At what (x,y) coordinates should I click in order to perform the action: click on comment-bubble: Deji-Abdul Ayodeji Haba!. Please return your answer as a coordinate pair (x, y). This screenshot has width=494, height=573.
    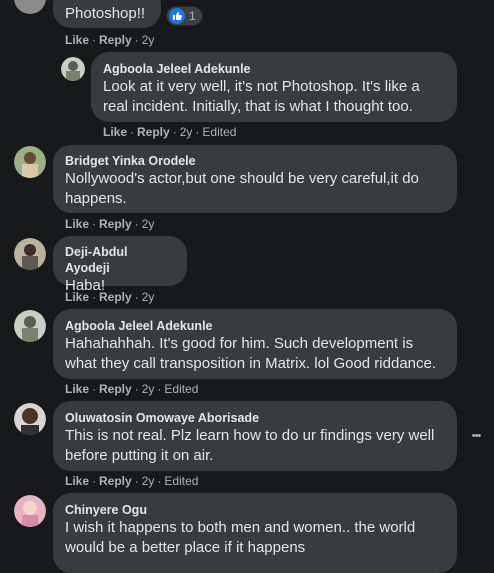
    Looking at the image, I should click on (120, 265).